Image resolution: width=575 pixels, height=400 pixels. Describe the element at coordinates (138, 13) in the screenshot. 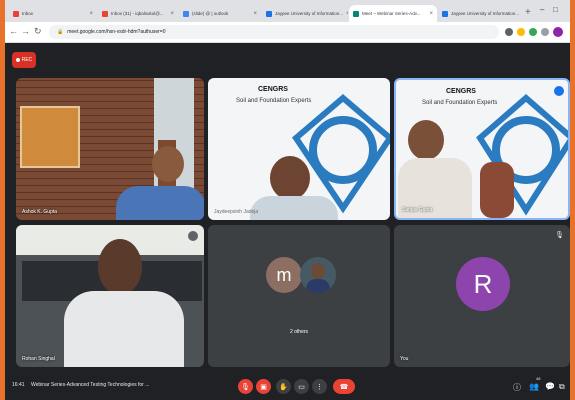

I see `tab-inbox-31: Inbox (31) - iqbalsukul@... ×` at that location.